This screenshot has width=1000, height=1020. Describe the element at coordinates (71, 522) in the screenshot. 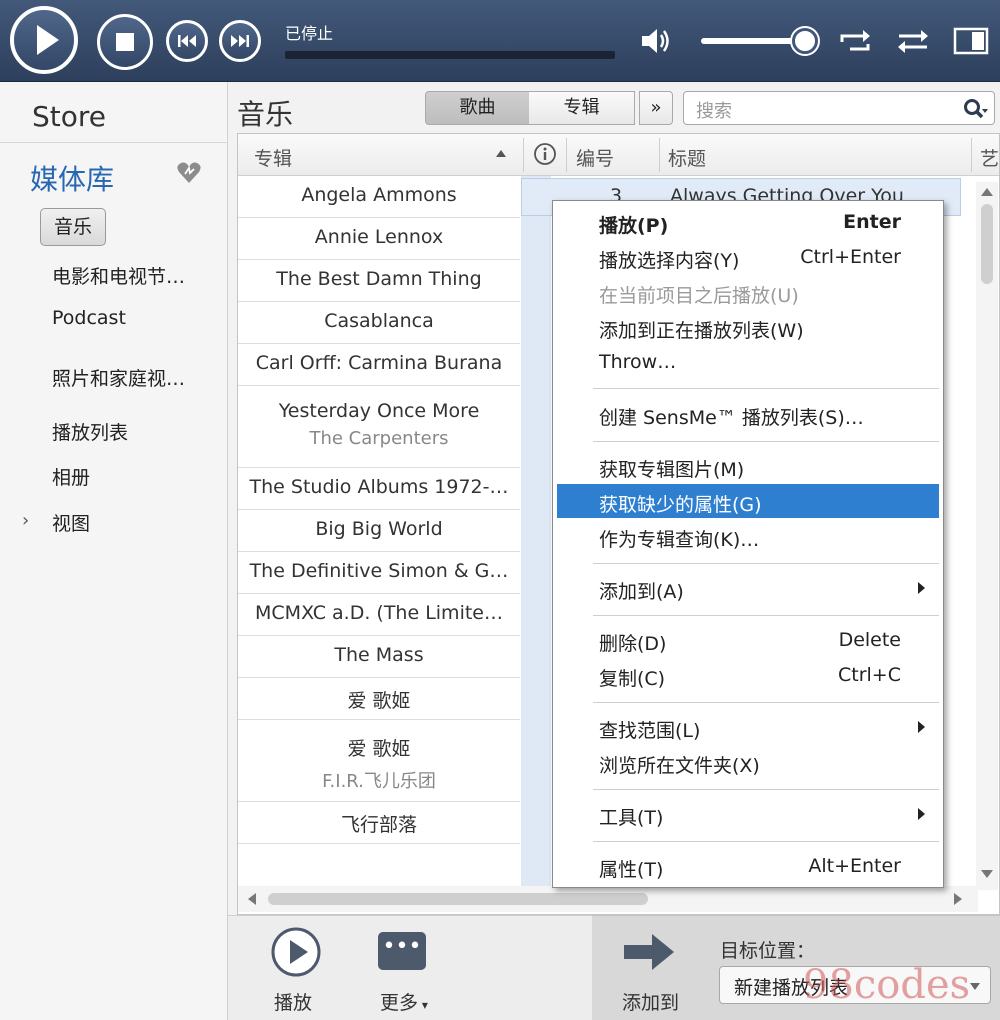

I see `sidebar-item-views: 视图` at that location.